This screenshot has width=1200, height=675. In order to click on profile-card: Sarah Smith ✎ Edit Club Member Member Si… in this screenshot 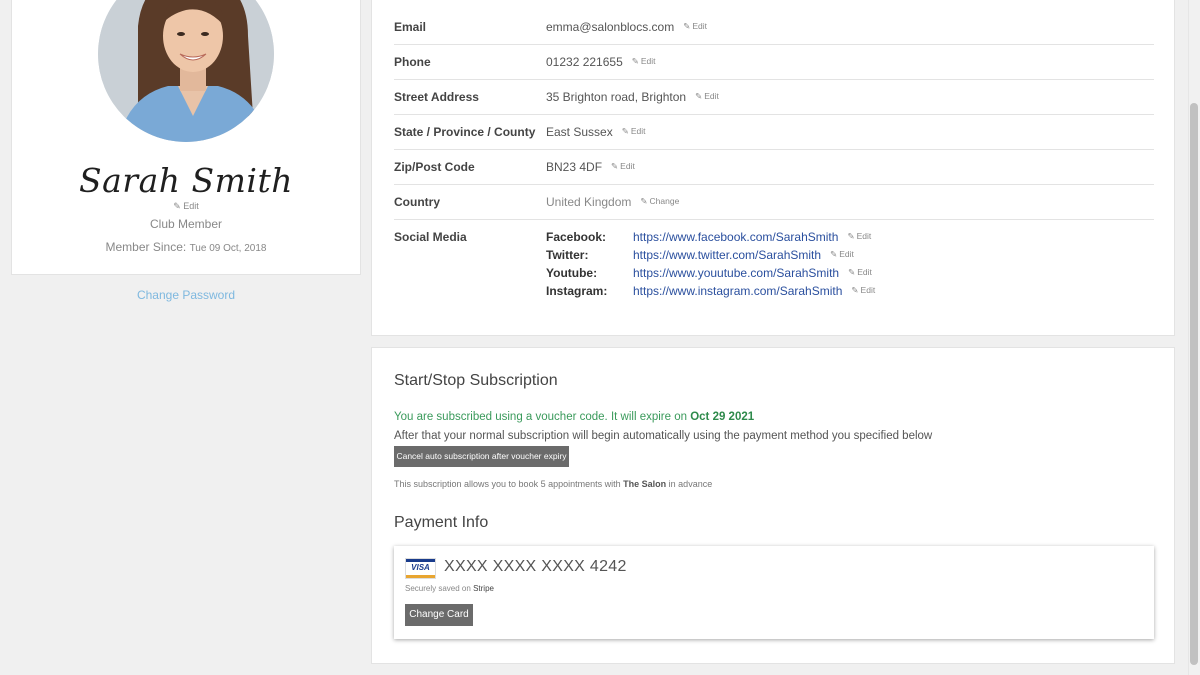, I will do `click(186, 137)`.